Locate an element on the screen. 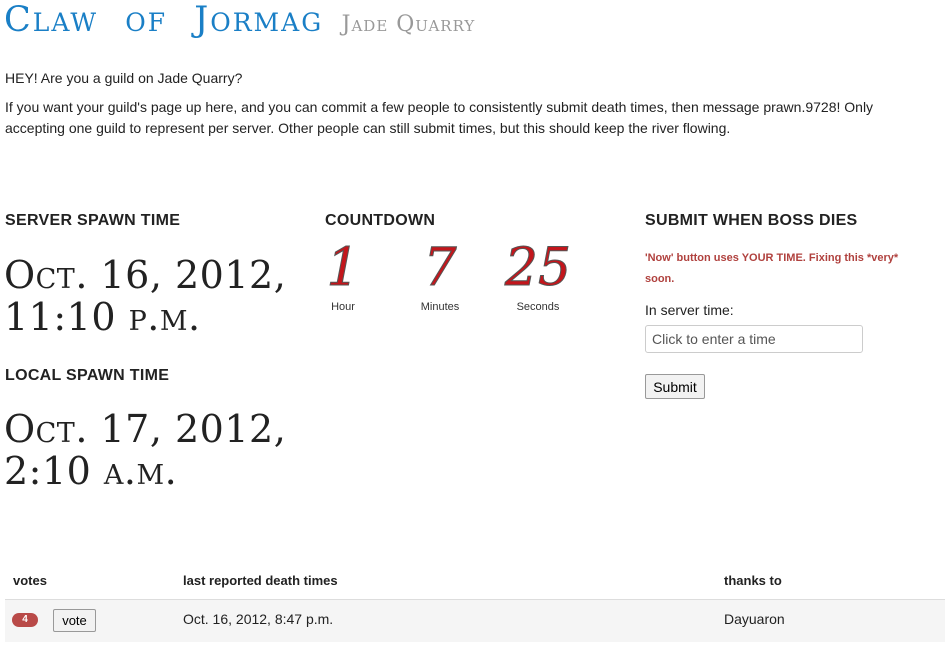 Image resolution: width=950 pixels, height=648 pixels. local-spawn-date-line2: 2:10 a.m. is located at coordinates (91, 471).